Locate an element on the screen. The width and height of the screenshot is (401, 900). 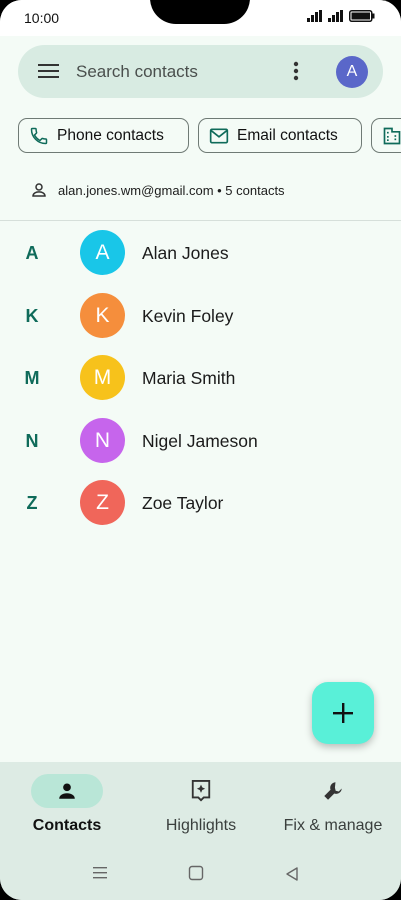
nav-item-fix-manage: Fix & manage is located at coordinates (333, 804).